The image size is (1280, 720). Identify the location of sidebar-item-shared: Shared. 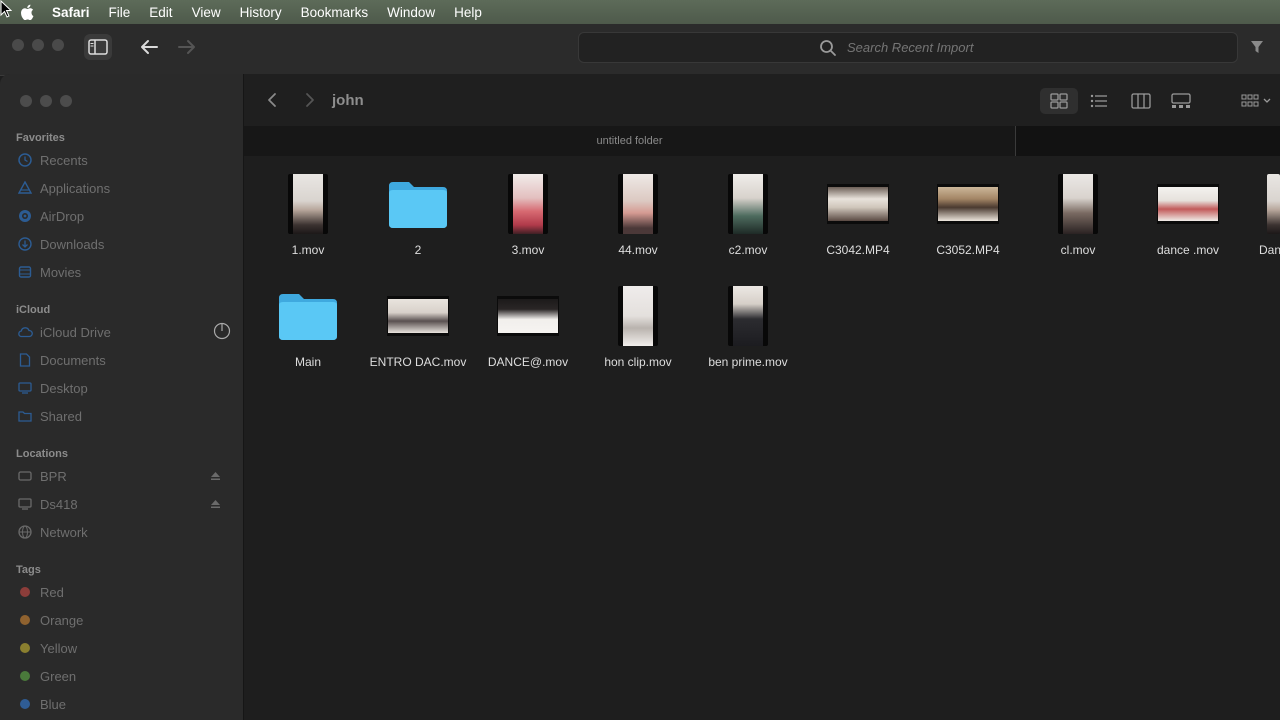
(123, 416).